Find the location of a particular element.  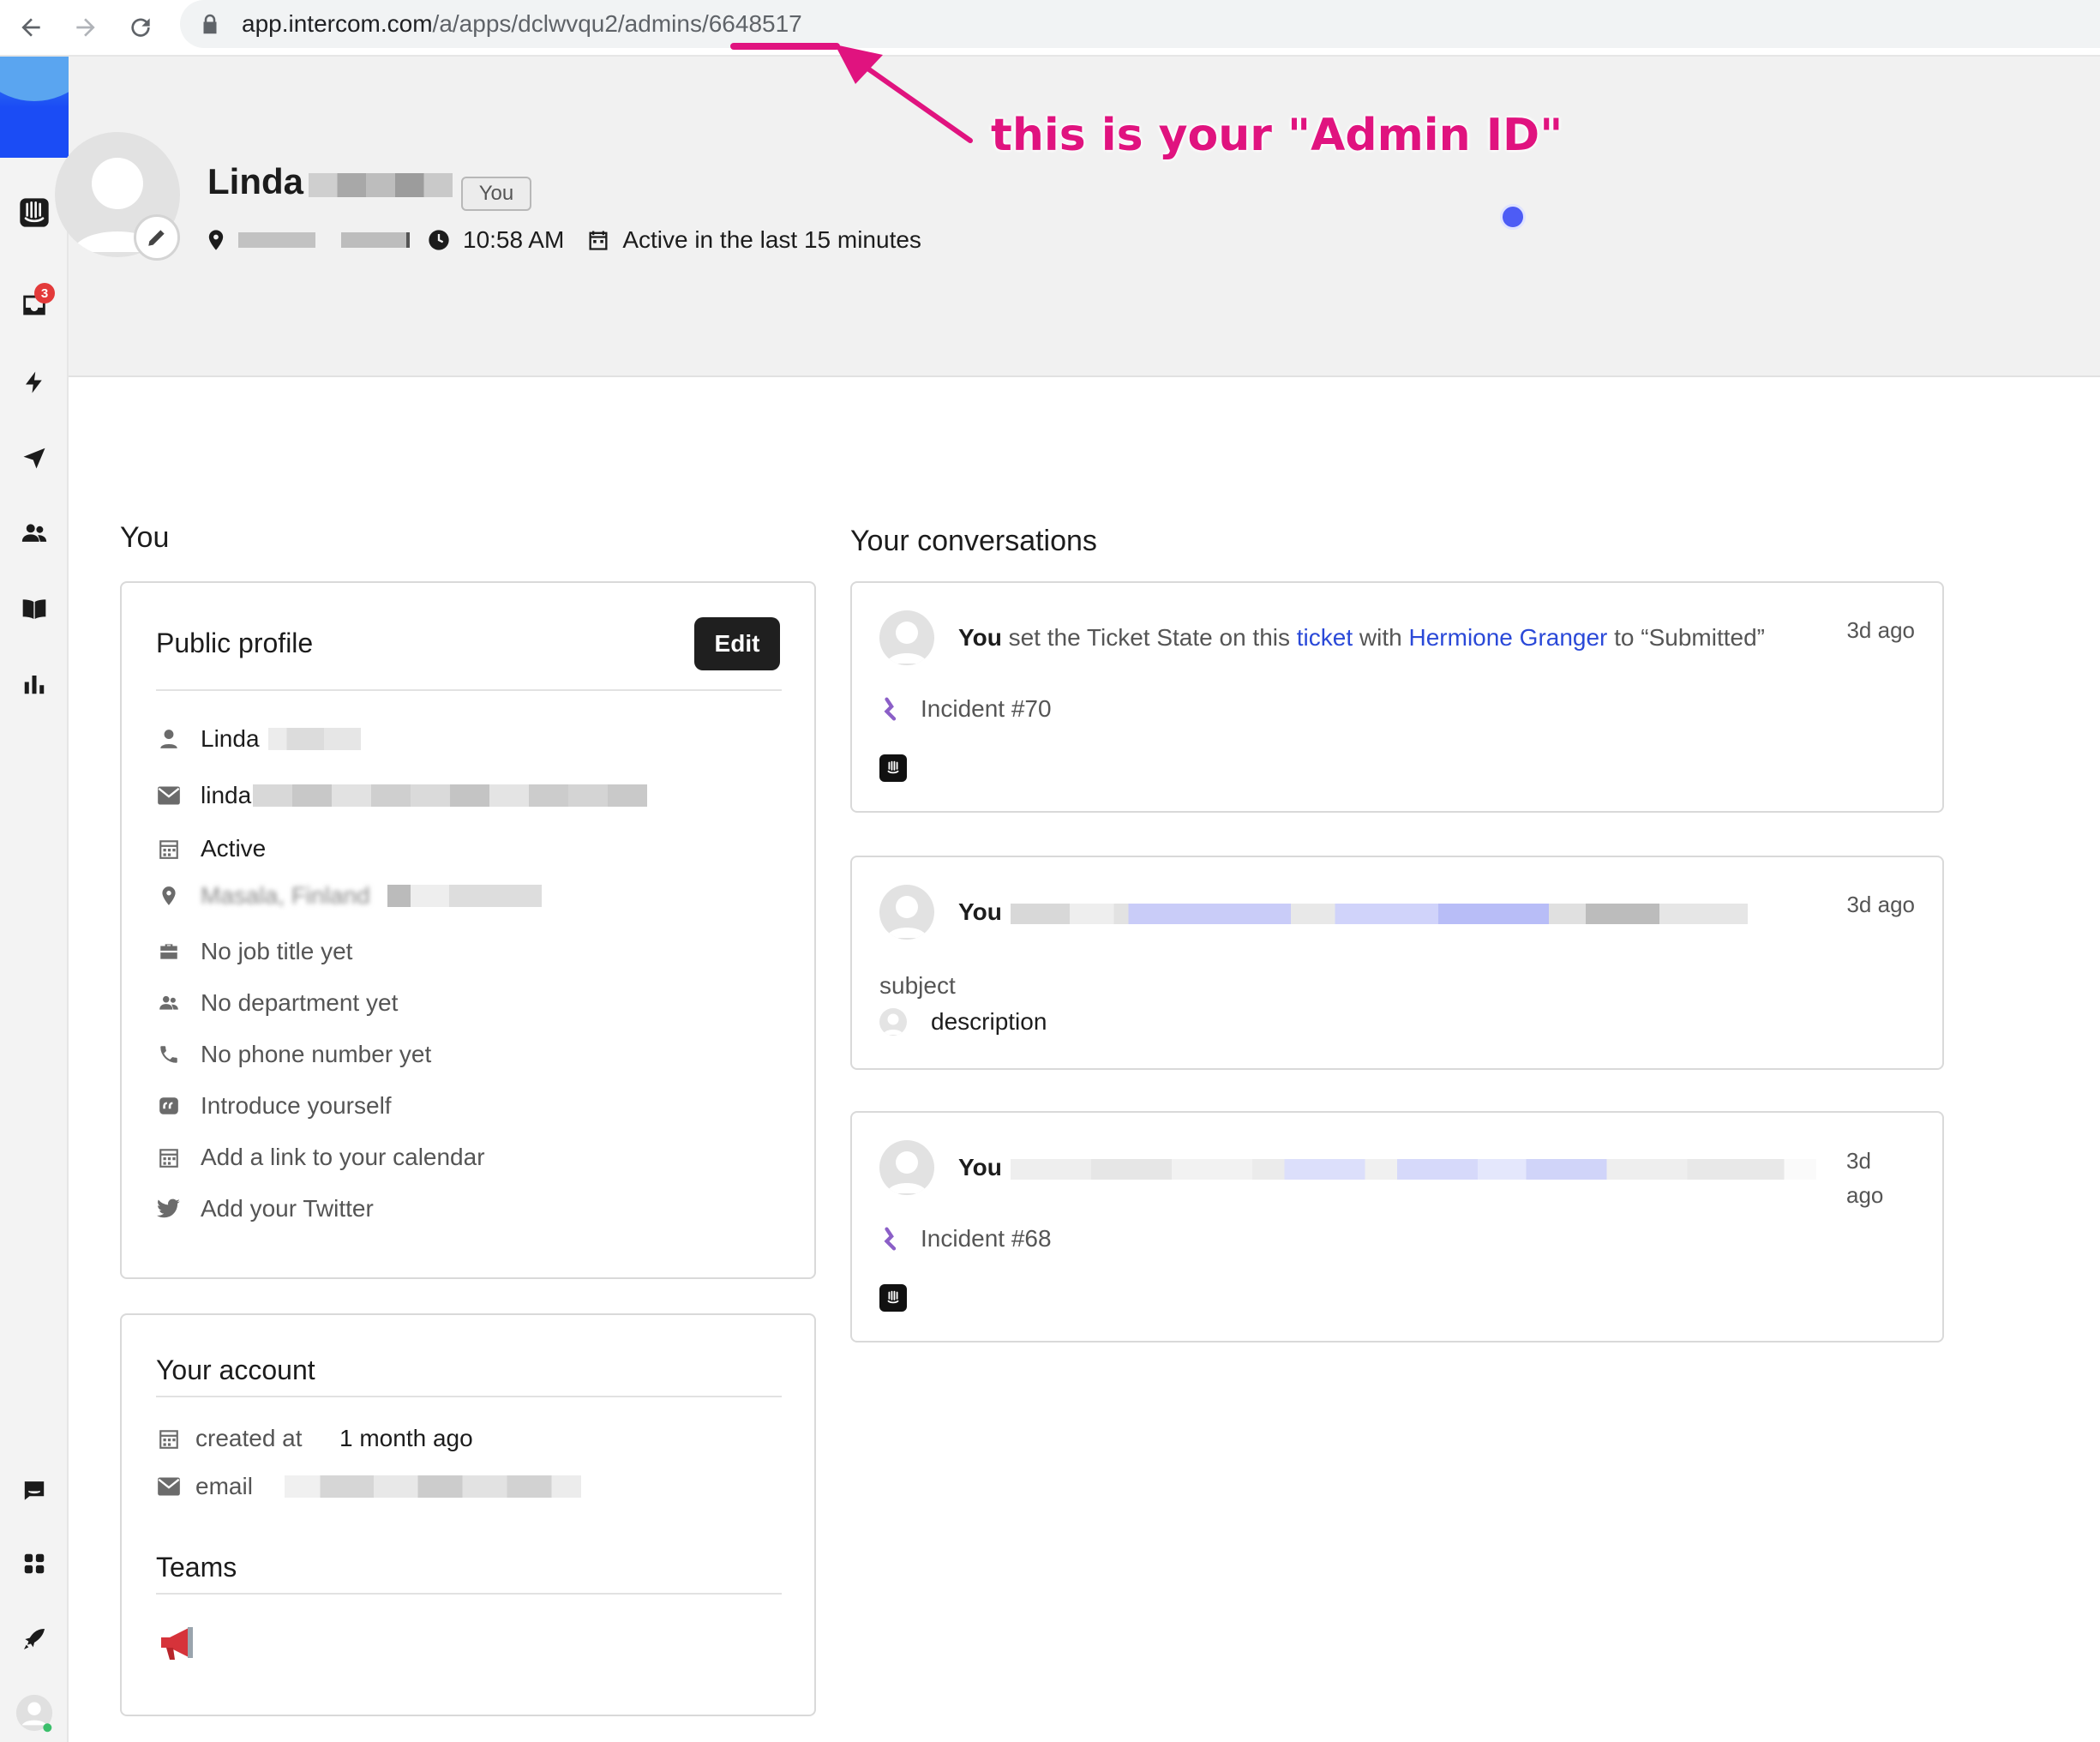

conversation-time: 3d ago is located at coordinates (1881, 630).